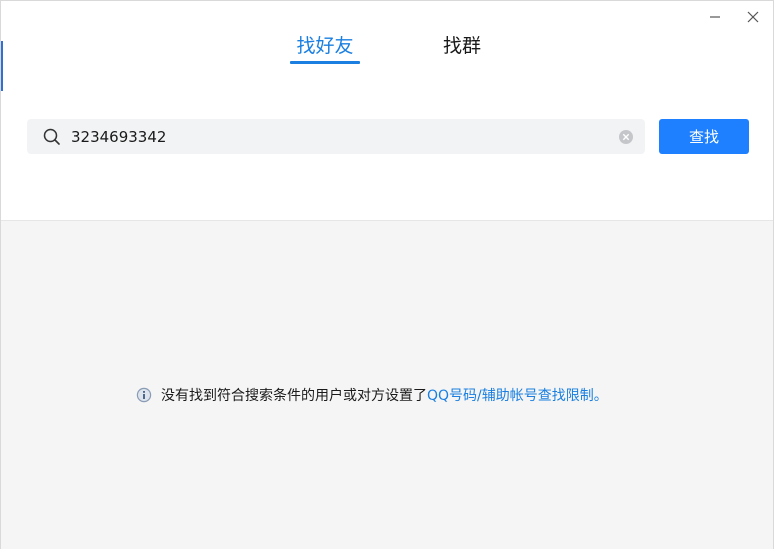 The height and width of the screenshot is (549, 774). What do you see at coordinates (343, 136) in the screenshot?
I see `search-input` at bounding box center [343, 136].